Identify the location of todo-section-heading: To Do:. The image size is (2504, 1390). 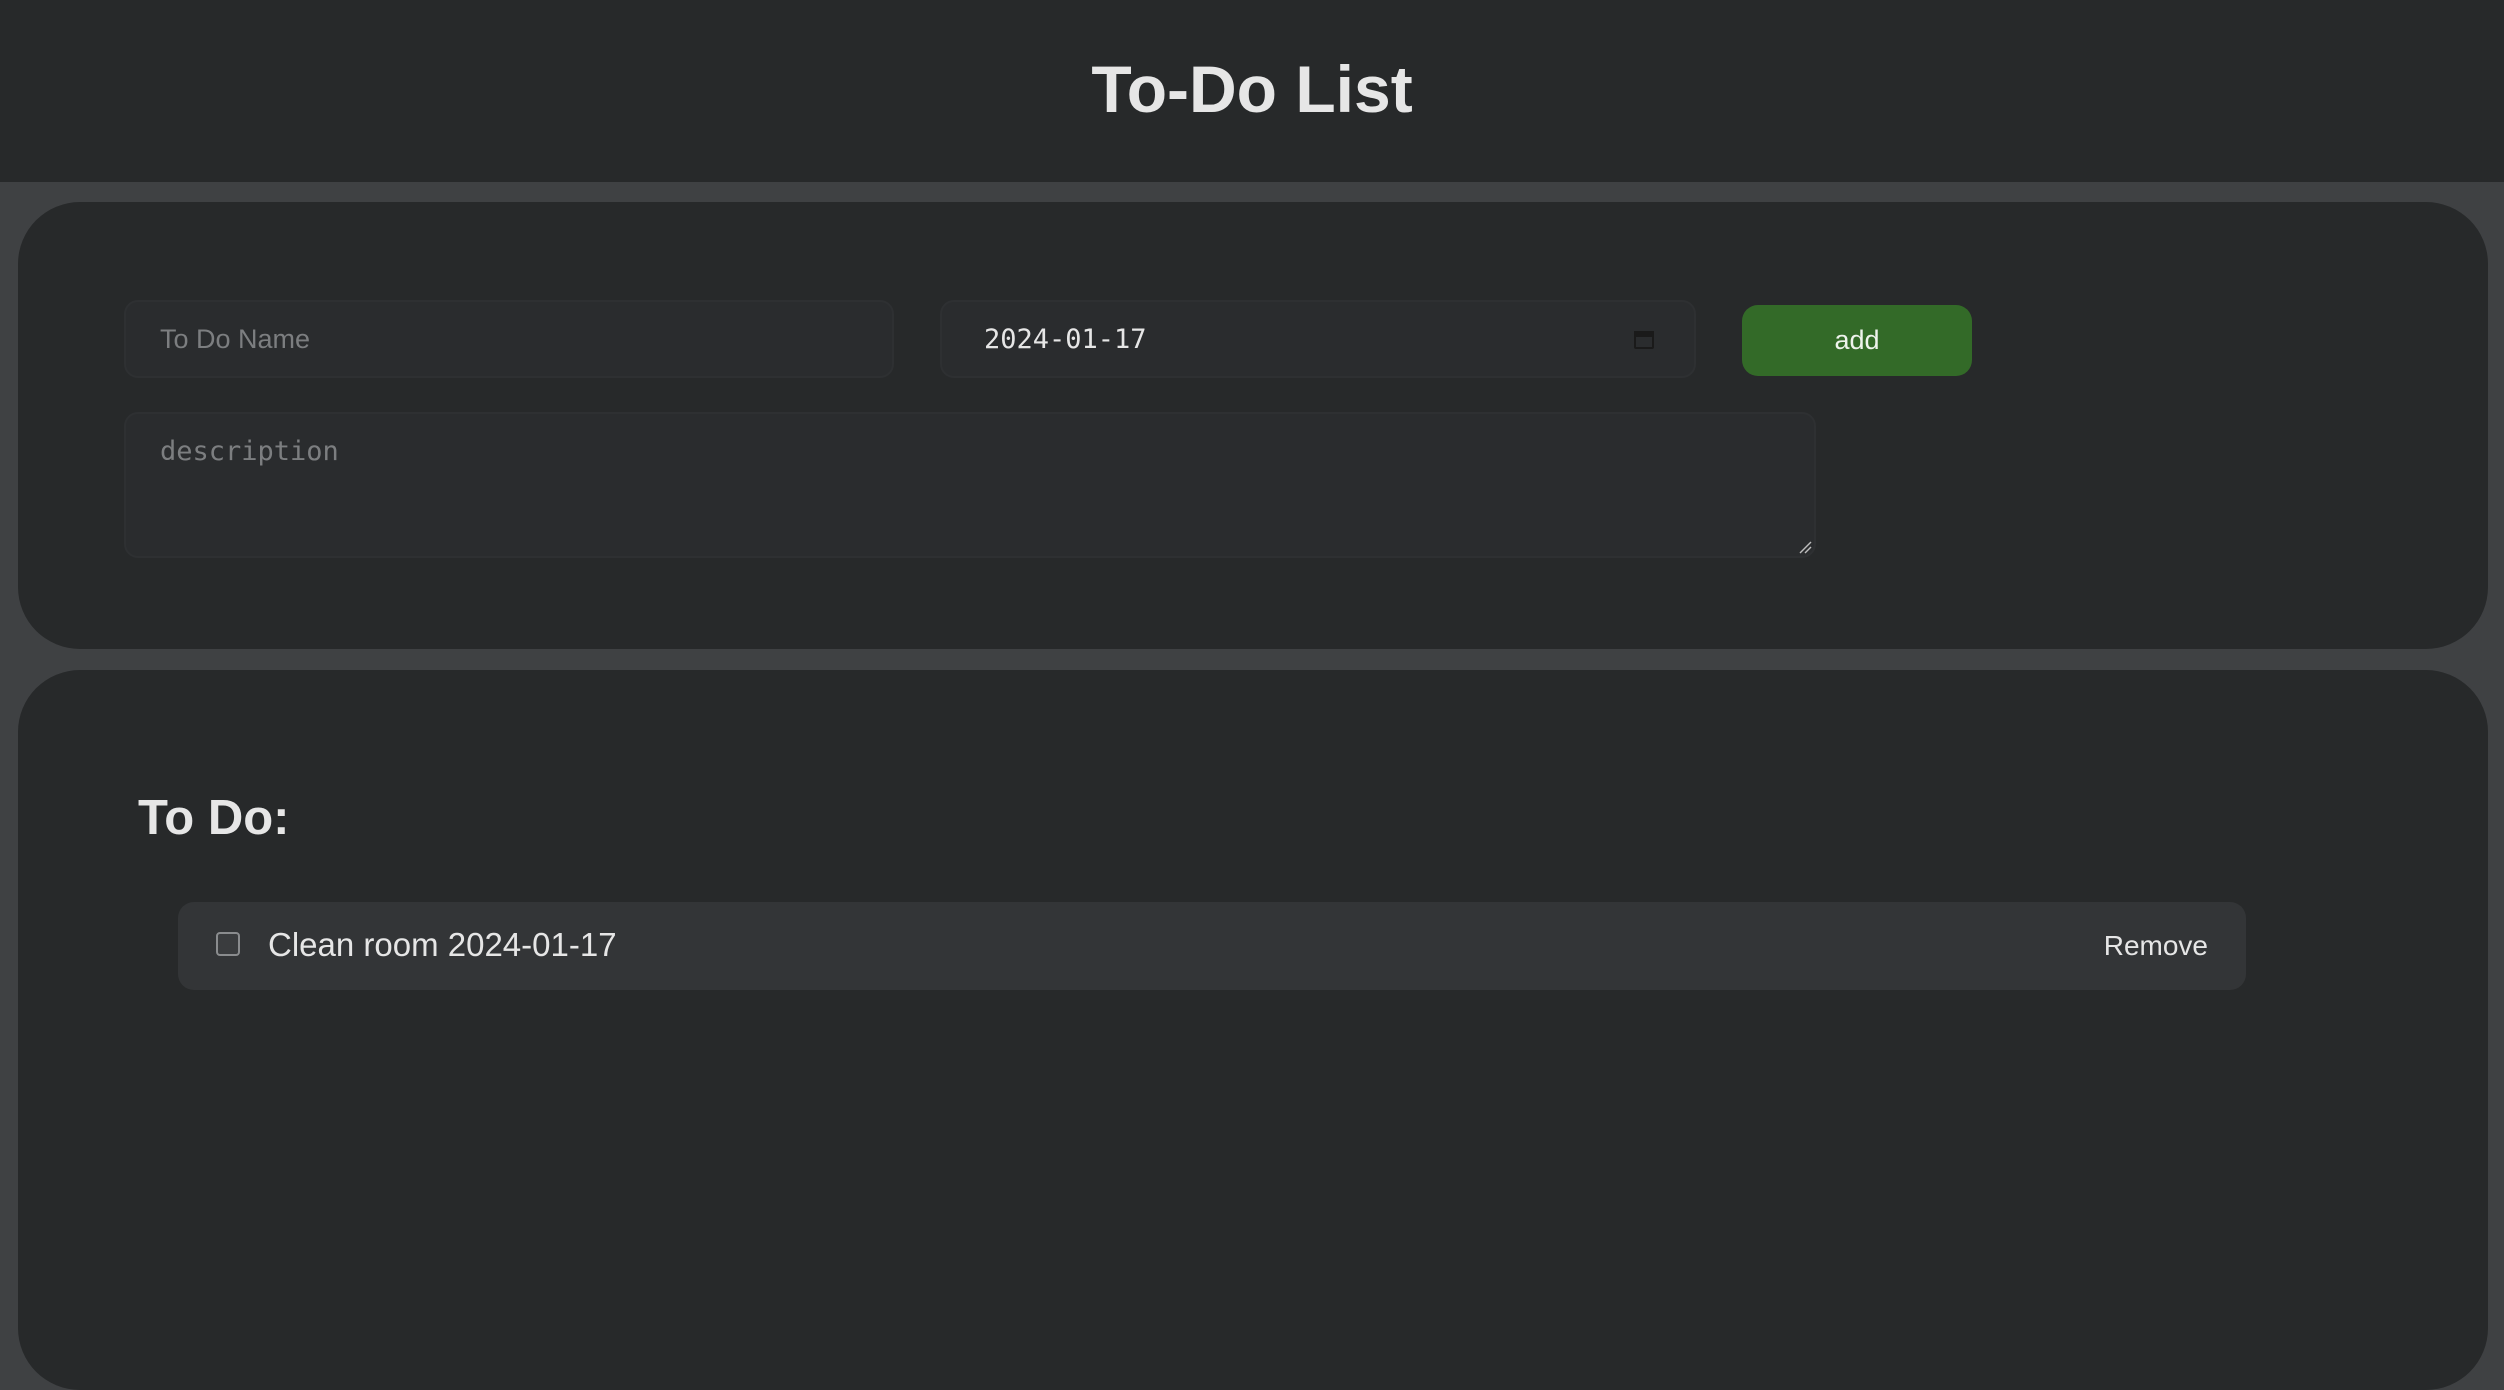
(214, 818).